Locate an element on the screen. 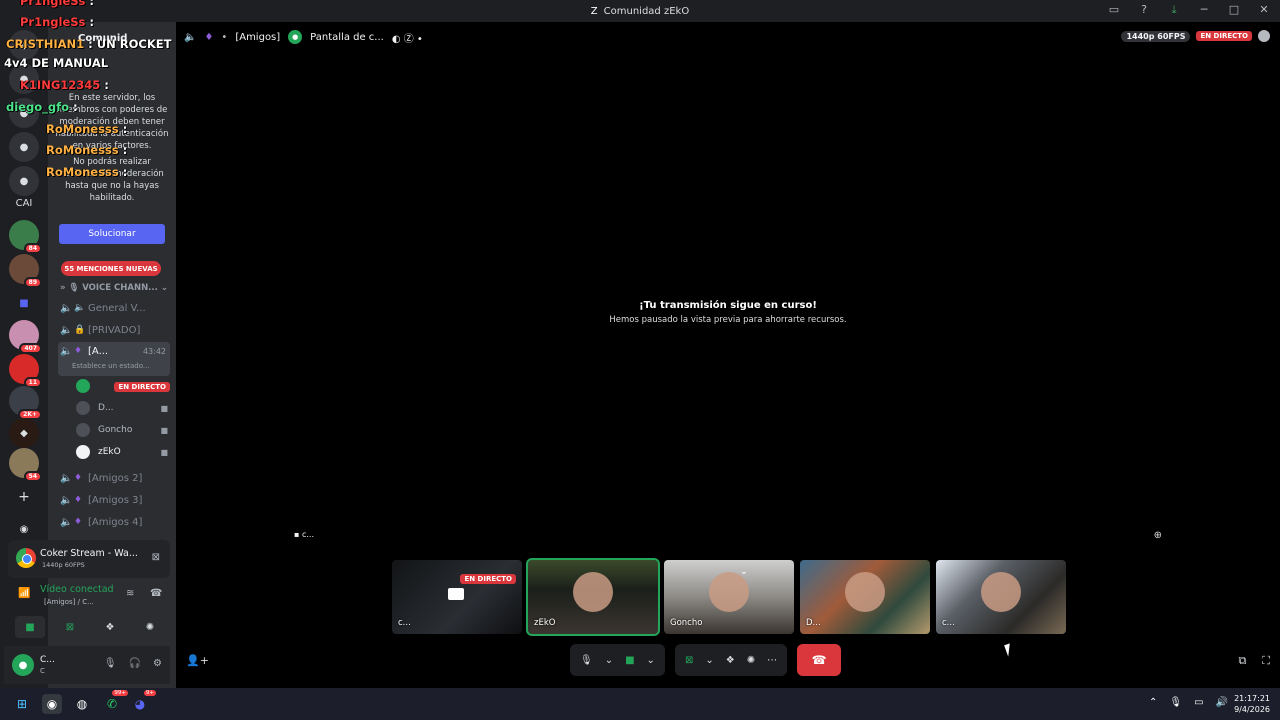 The height and width of the screenshot is (720, 1280). chat-toggle-icon is located at coordinates (1264, 36).